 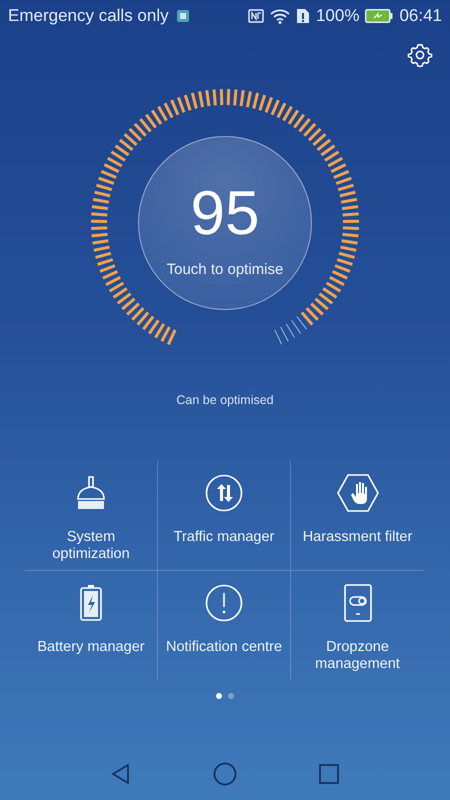 What do you see at coordinates (225, 400) in the screenshot?
I see `status-text: Can be optimised` at bounding box center [225, 400].